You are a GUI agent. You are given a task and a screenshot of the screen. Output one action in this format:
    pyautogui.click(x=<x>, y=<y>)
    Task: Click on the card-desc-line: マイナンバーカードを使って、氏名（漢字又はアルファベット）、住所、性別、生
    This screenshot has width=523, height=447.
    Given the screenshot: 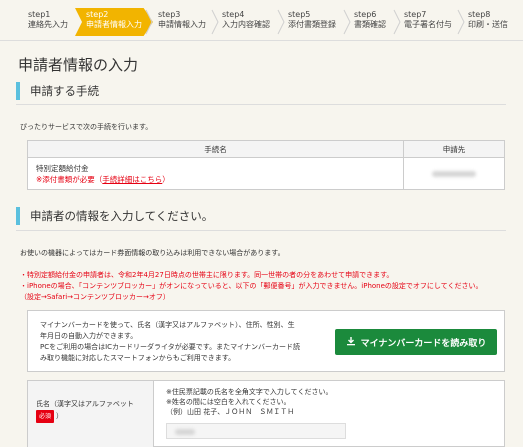 What is the action you would take?
    pyautogui.click(x=167, y=325)
    